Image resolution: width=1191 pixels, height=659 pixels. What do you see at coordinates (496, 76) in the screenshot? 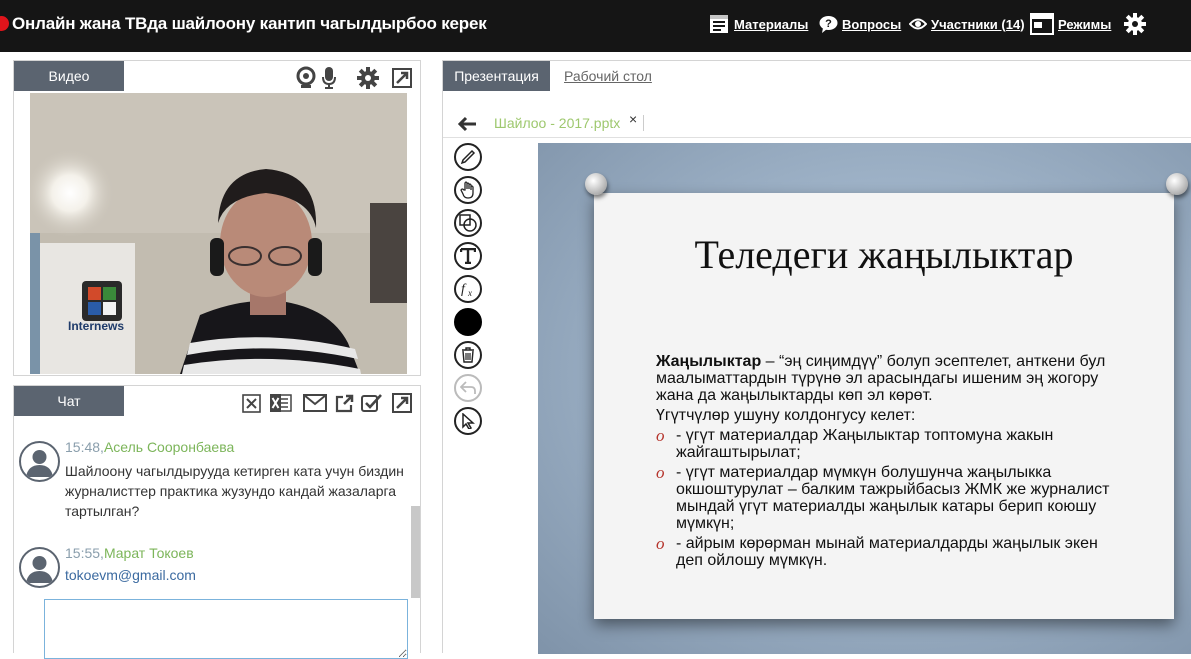
I see `tab-presentation: Презентация` at bounding box center [496, 76].